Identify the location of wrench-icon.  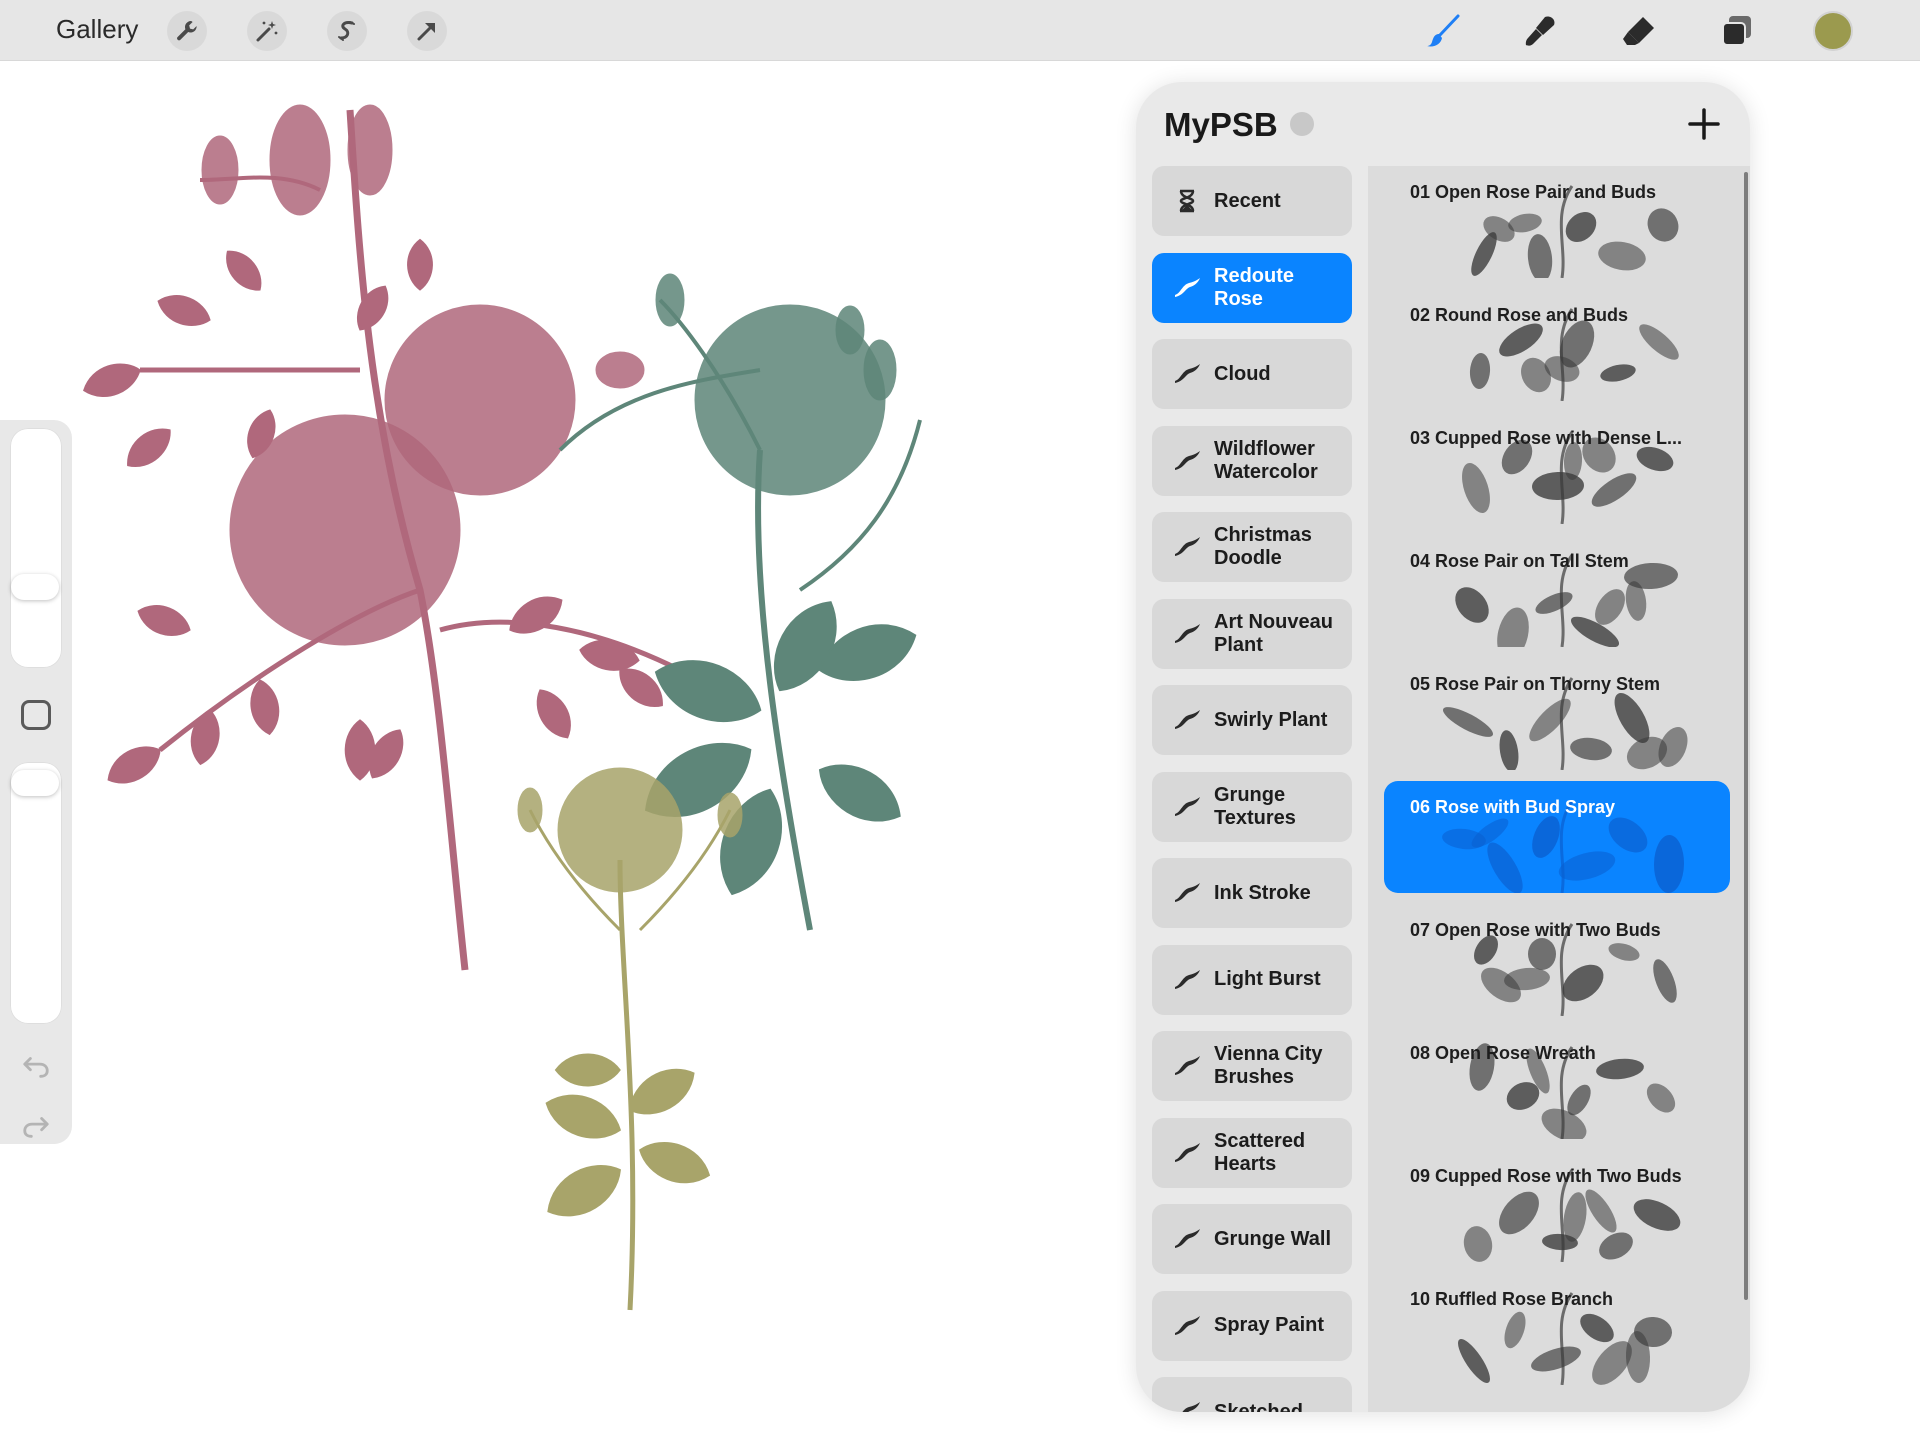
(187, 30).